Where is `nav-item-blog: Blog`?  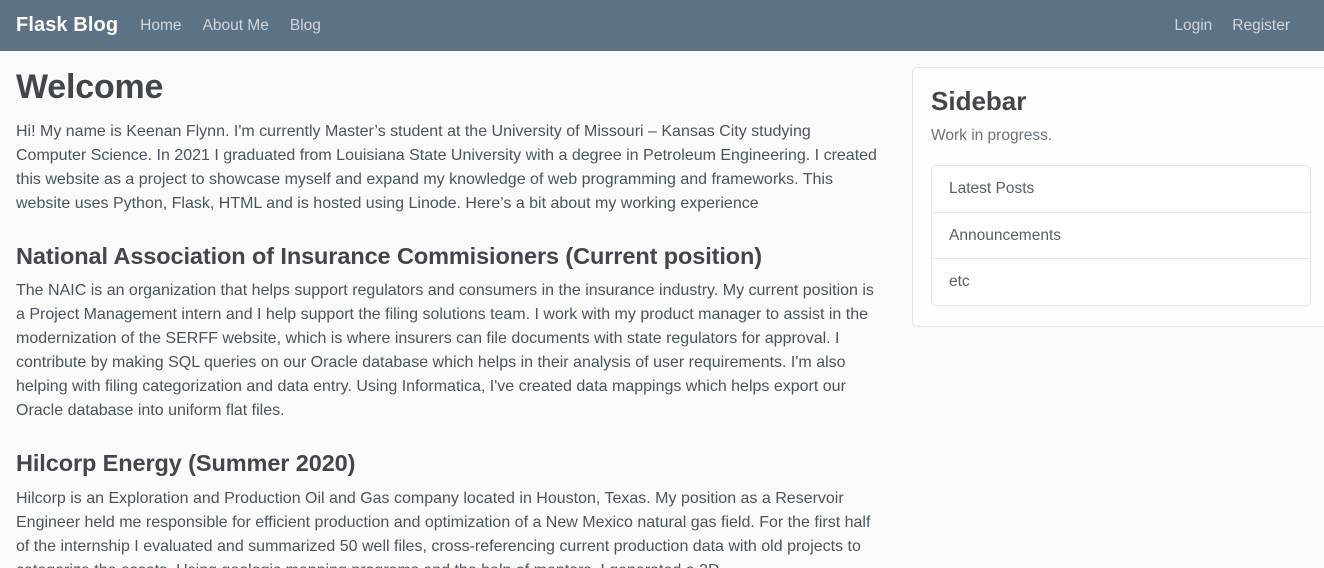 nav-item-blog: Blog is located at coordinates (305, 26).